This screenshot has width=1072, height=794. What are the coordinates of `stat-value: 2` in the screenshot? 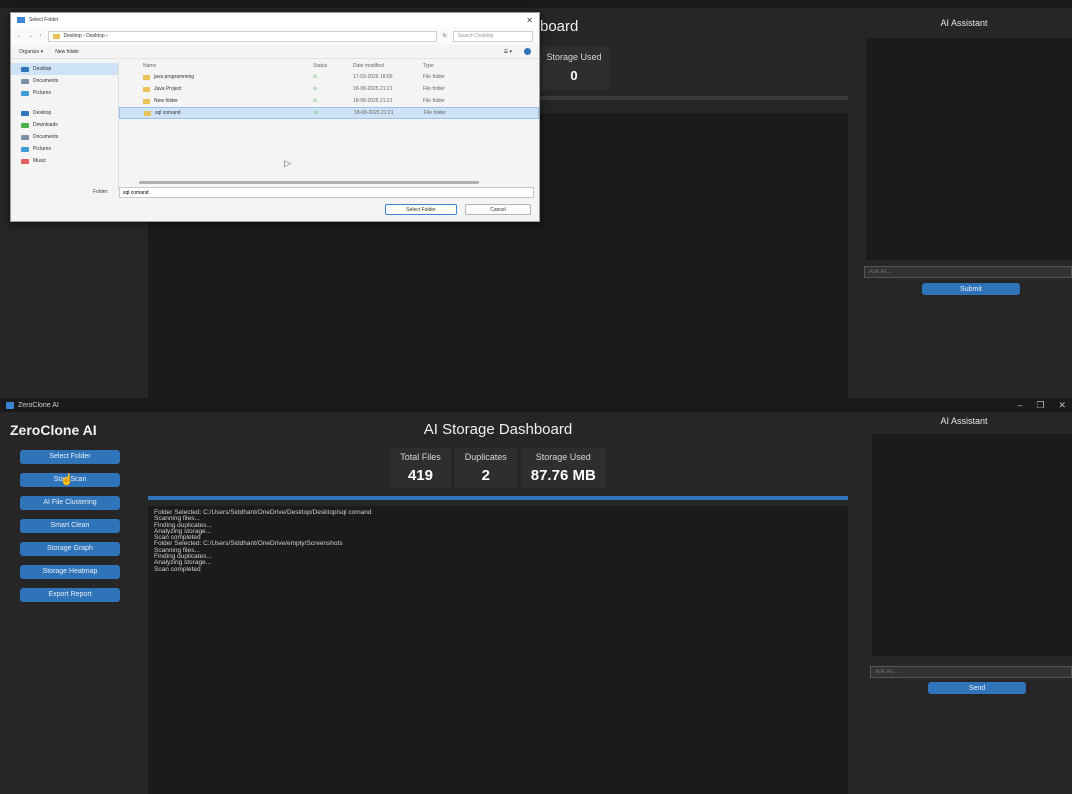 It's located at (485, 475).